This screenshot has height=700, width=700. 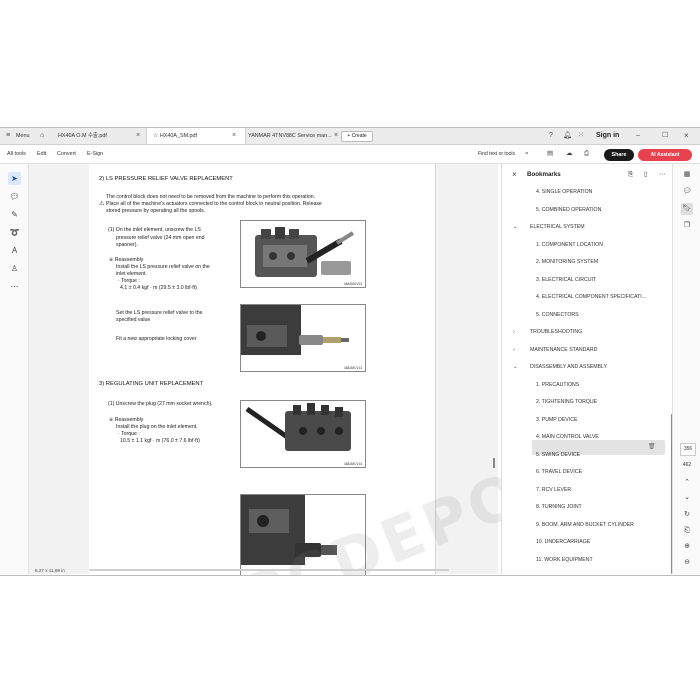 I want to click on bookmark-item: 2. MONITORING SYSTEM, so click(x=595, y=262).